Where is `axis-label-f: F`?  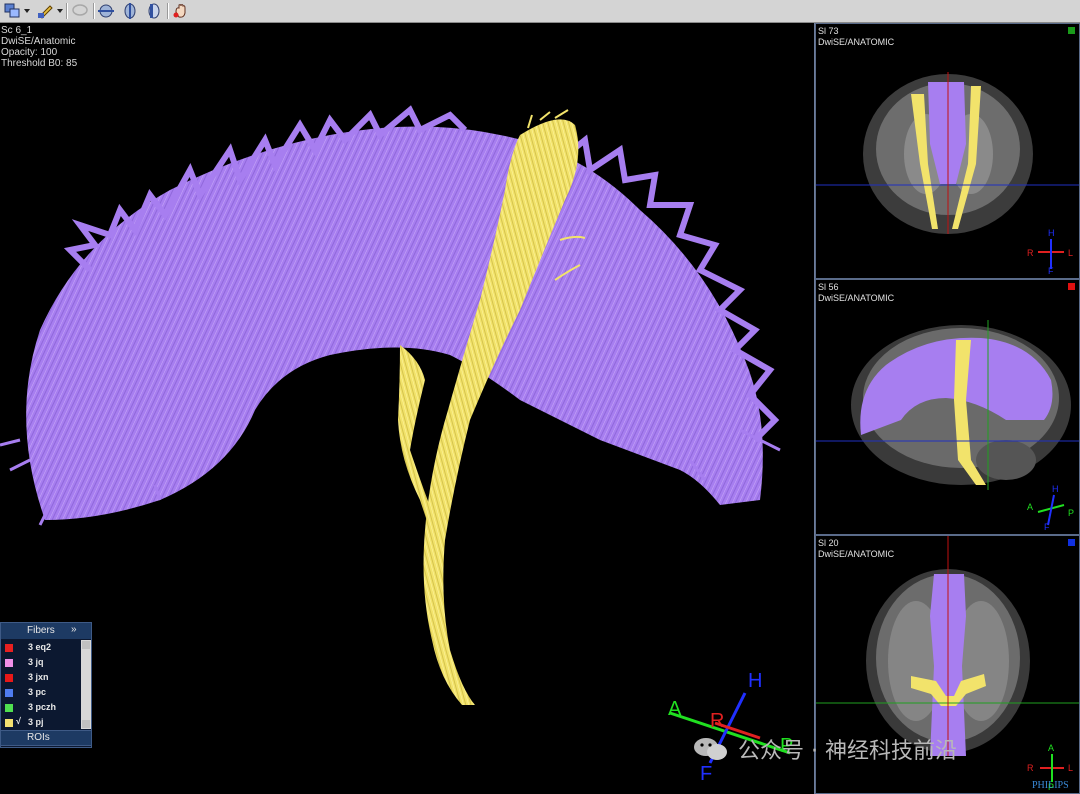 axis-label-f: F is located at coordinates (706, 774).